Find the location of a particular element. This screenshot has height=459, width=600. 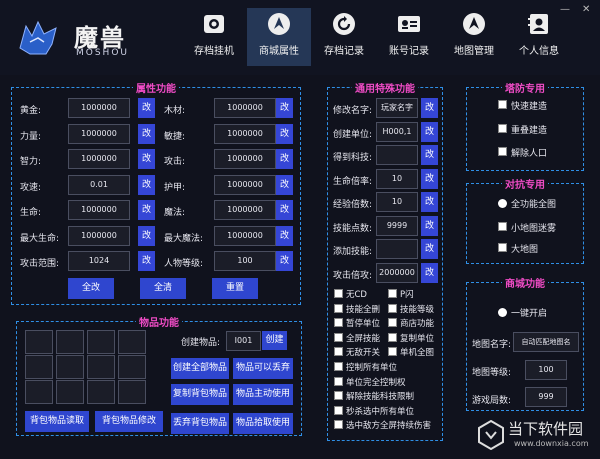

map-name-input: 自动匹配地图名 is located at coordinates (546, 342).